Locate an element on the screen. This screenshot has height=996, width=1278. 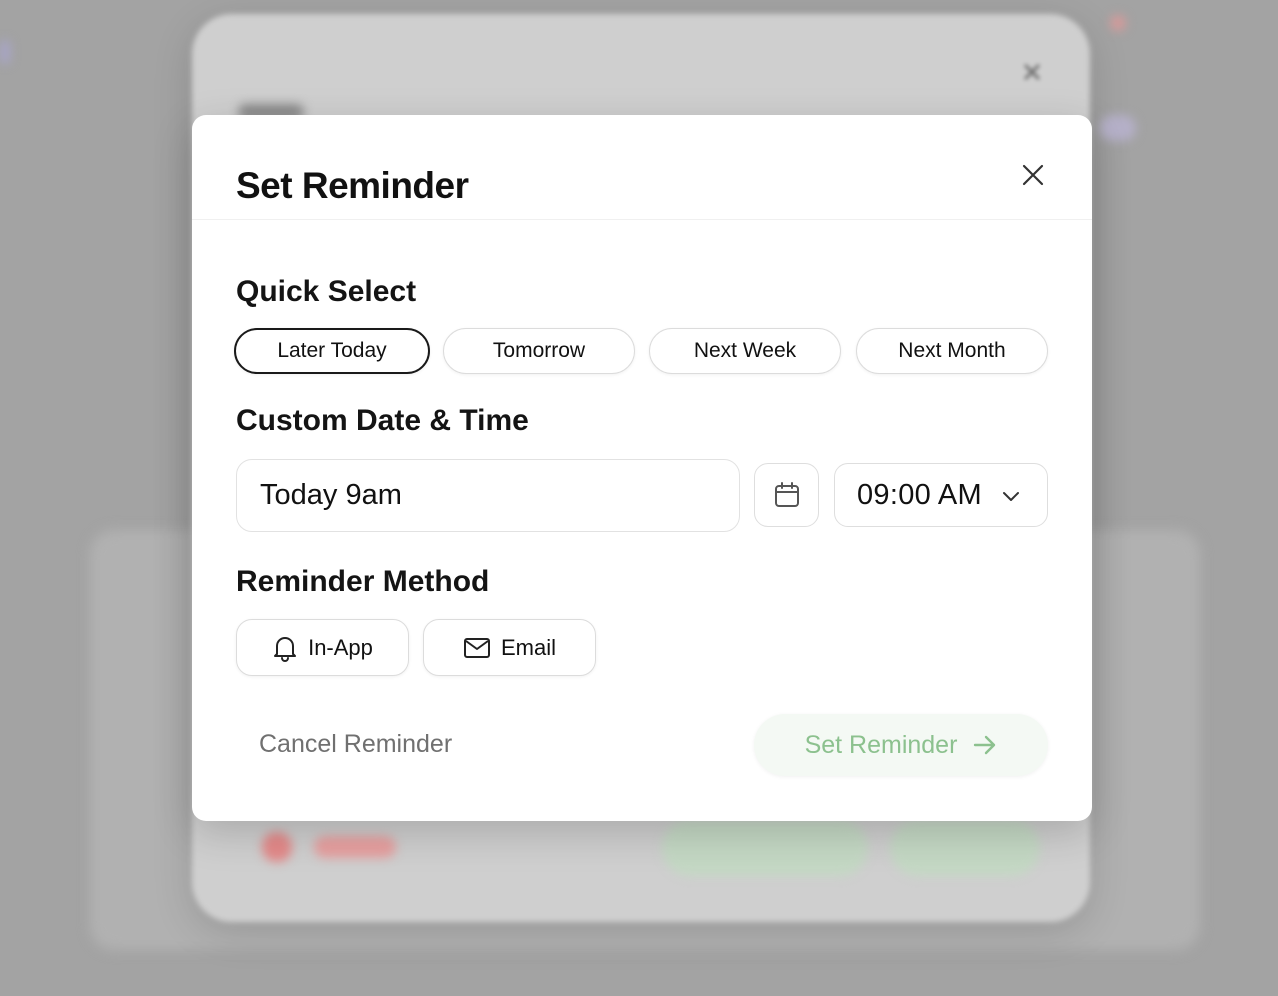
background-close-icon is located at coordinates (1032, 72).